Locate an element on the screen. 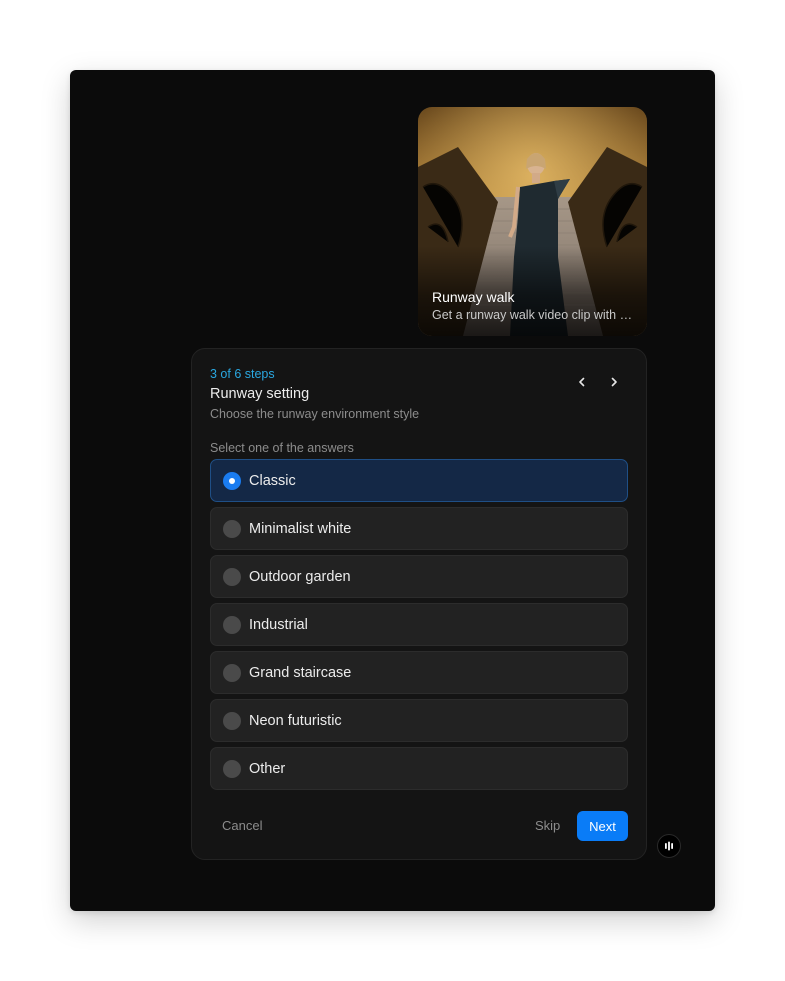  skip-button: Skip is located at coordinates (547, 825).